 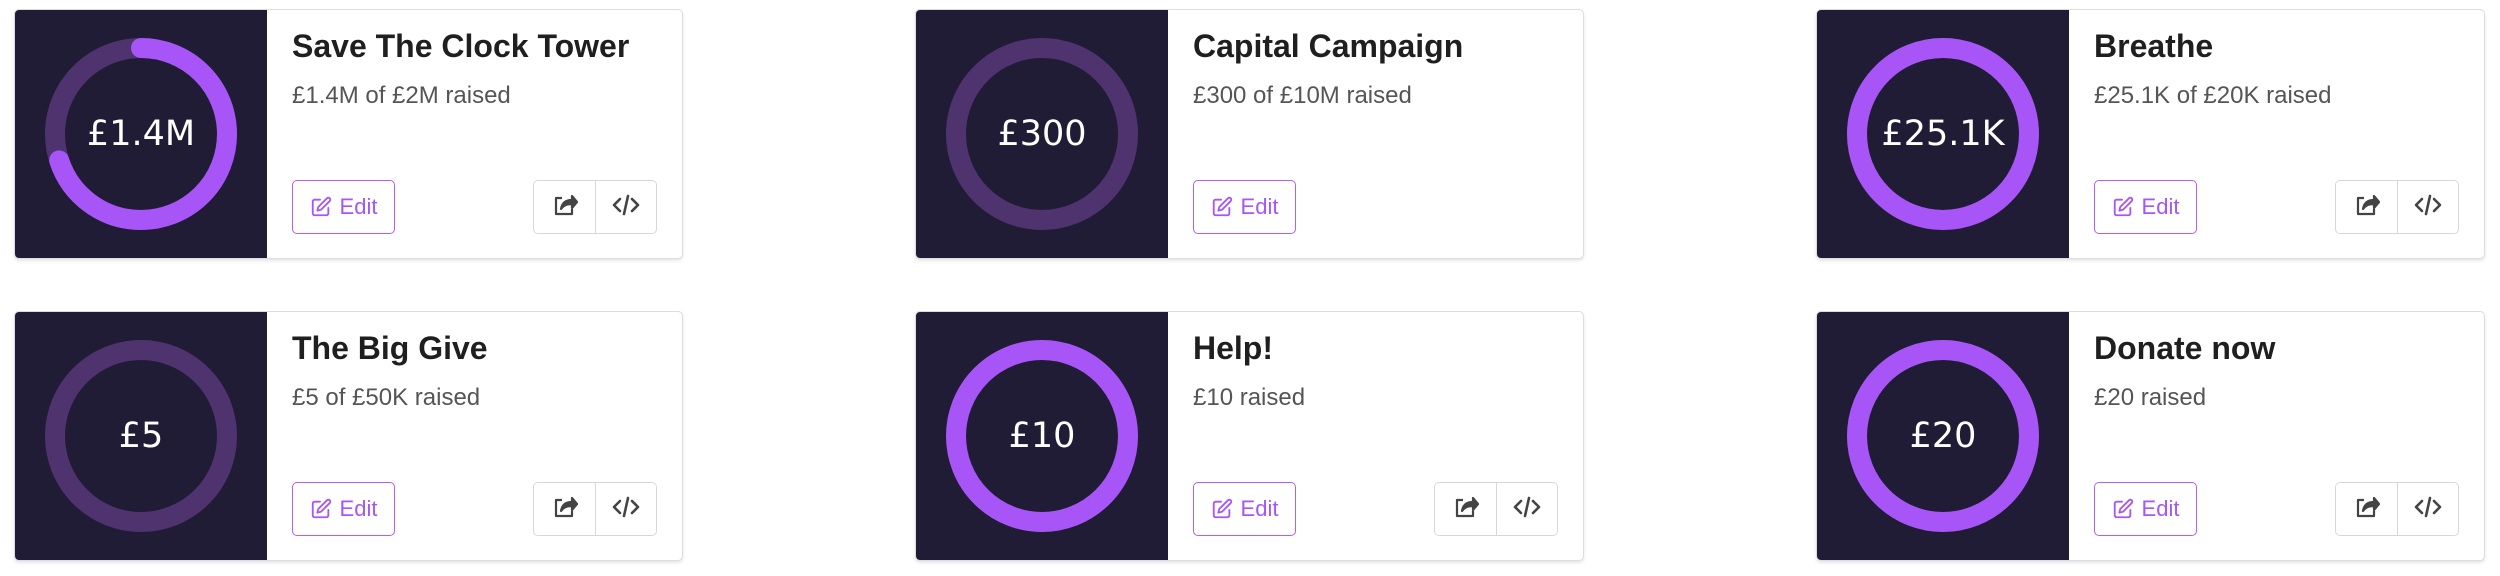 I want to click on campaign-card: £5 The Big Give £5 of £50K raised Edit, so click(x=348, y=436).